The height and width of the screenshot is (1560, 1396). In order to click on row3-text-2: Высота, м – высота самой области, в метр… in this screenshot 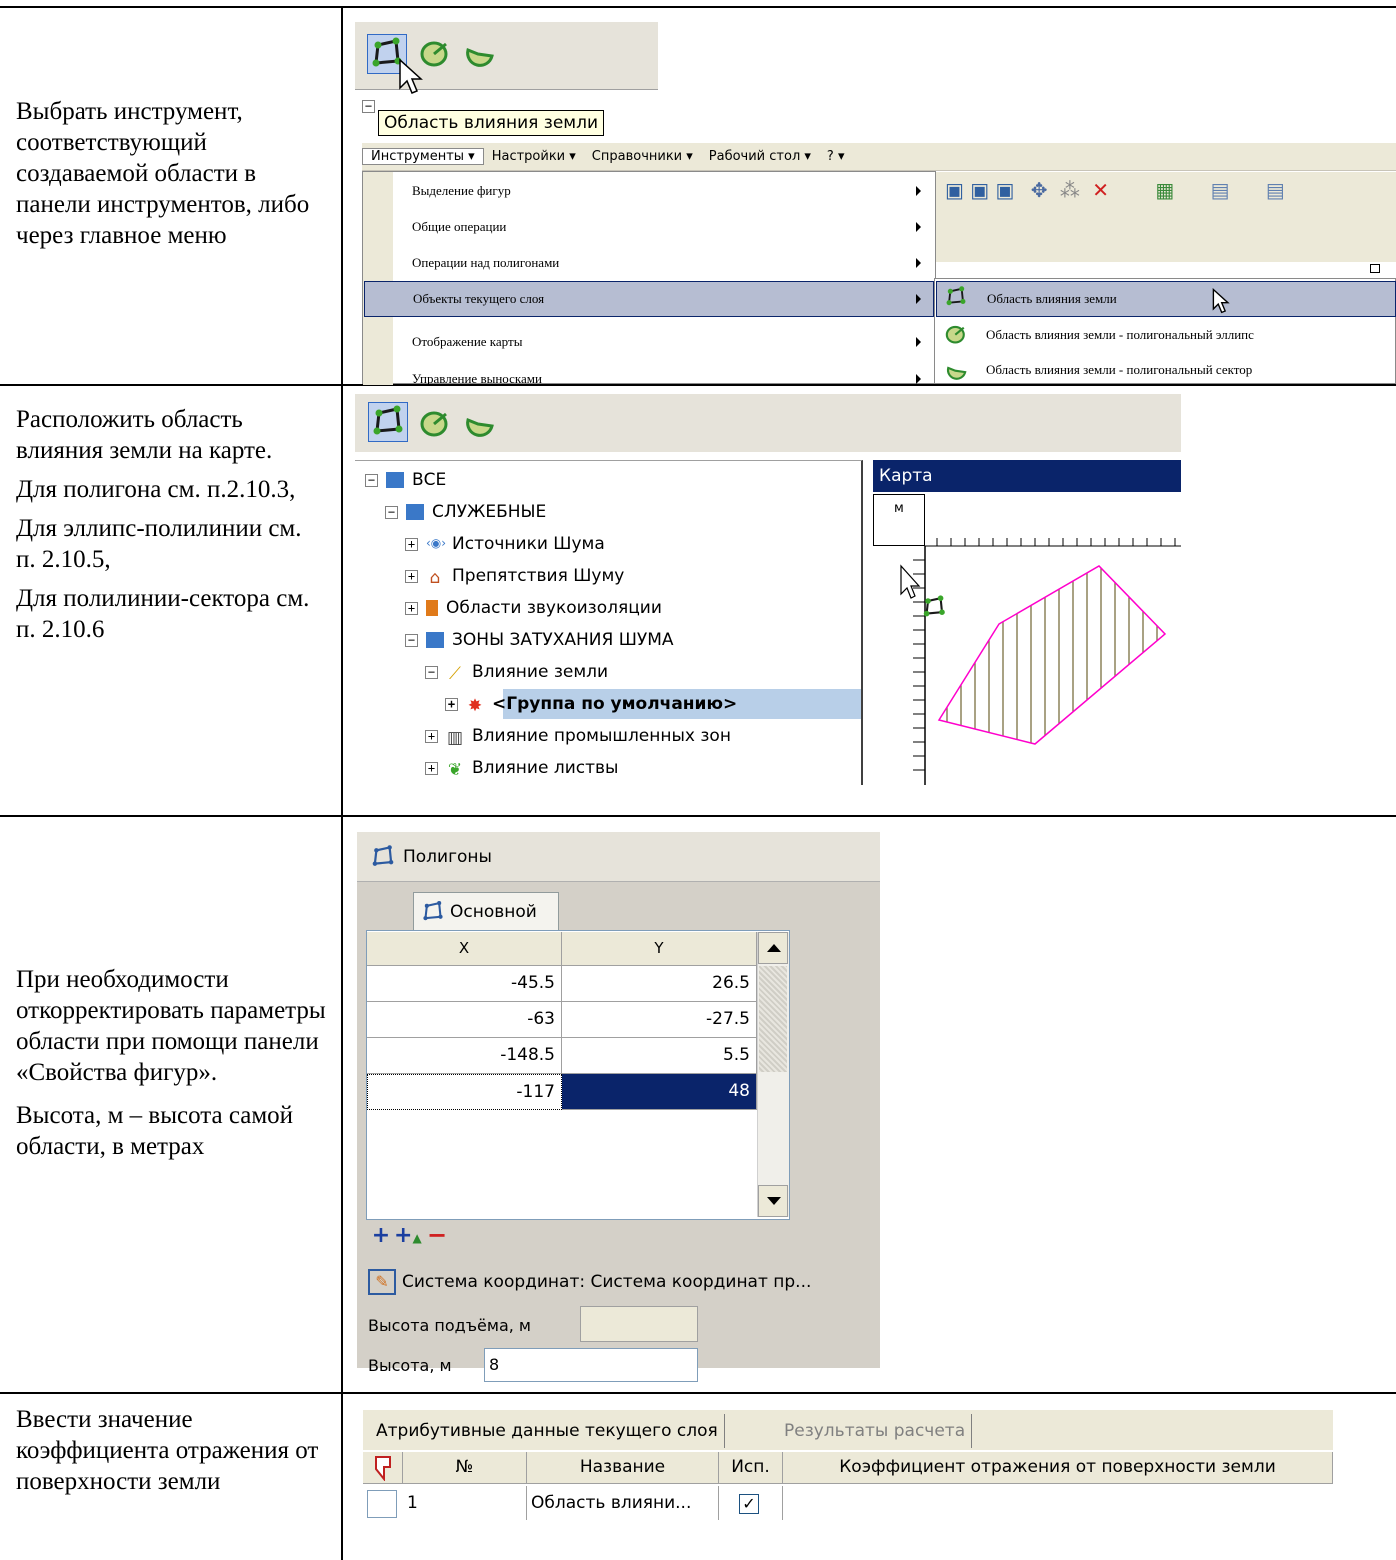, I will do `click(155, 1131)`.